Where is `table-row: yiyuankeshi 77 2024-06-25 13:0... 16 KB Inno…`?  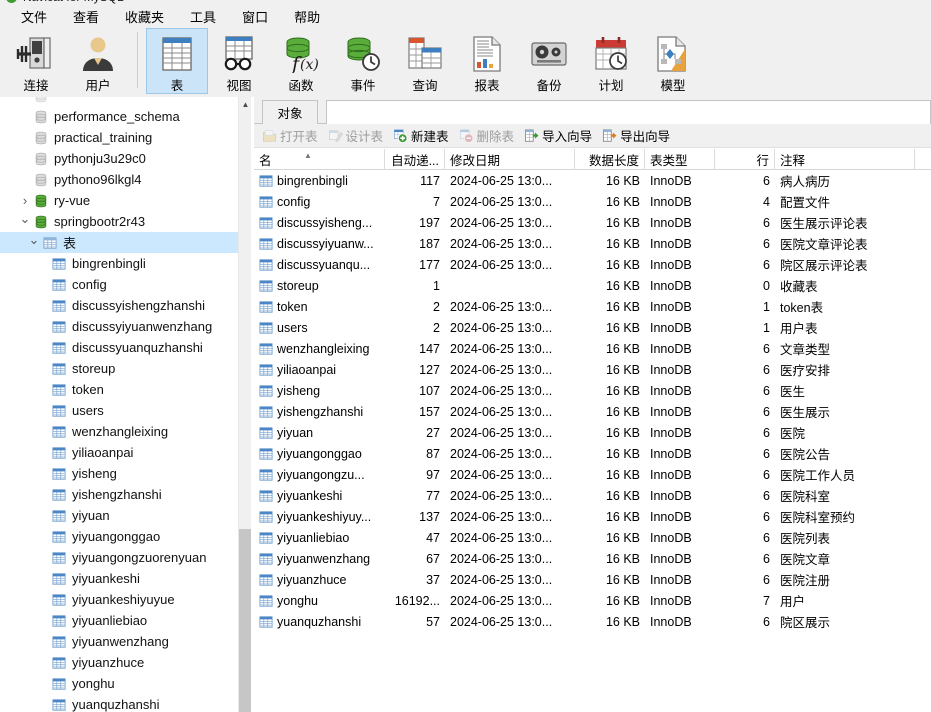 table-row: yiyuankeshi 77 2024-06-25 13:0... 16 KB Inno… is located at coordinates (592, 495).